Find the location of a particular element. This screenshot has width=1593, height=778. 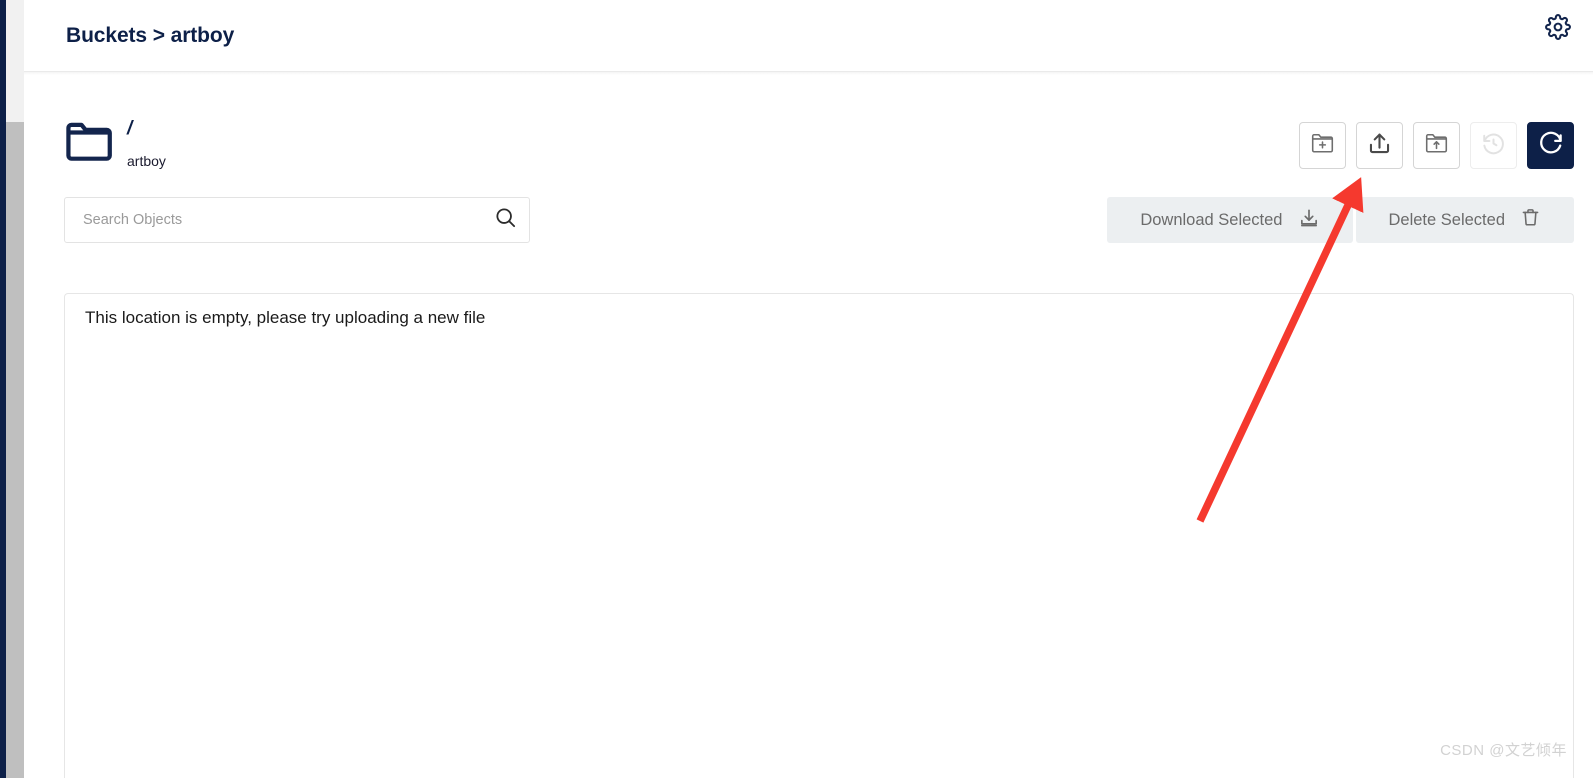

page-header: Buckets > artboy is located at coordinates (808, 36).